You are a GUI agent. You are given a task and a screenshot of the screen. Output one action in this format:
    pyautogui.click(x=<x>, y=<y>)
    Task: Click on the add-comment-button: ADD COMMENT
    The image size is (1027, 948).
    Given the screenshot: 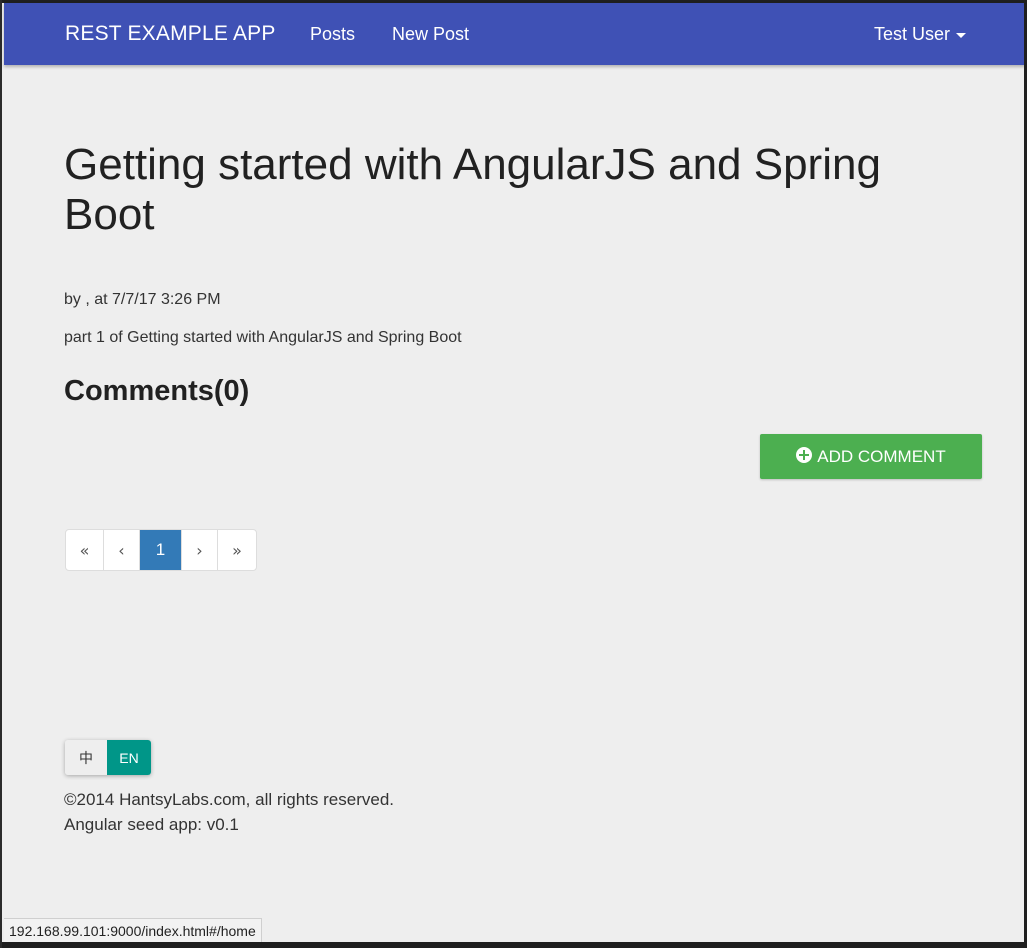 What is the action you would take?
    pyautogui.click(x=871, y=456)
    